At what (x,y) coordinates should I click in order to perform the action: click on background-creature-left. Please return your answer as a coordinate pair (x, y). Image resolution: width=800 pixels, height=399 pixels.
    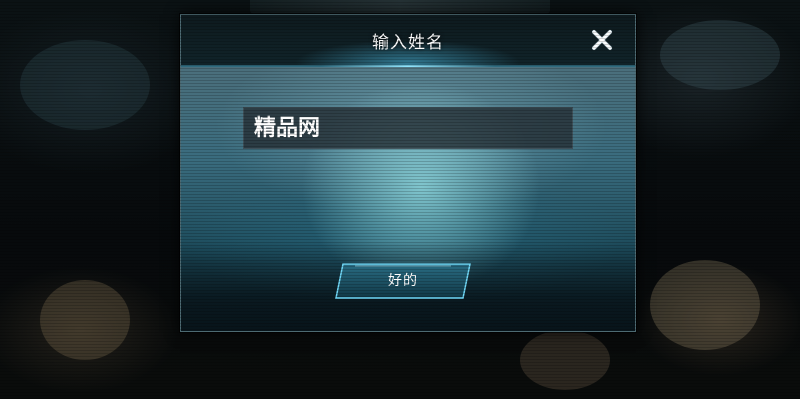
    Looking at the image, I should click on (85, 320).